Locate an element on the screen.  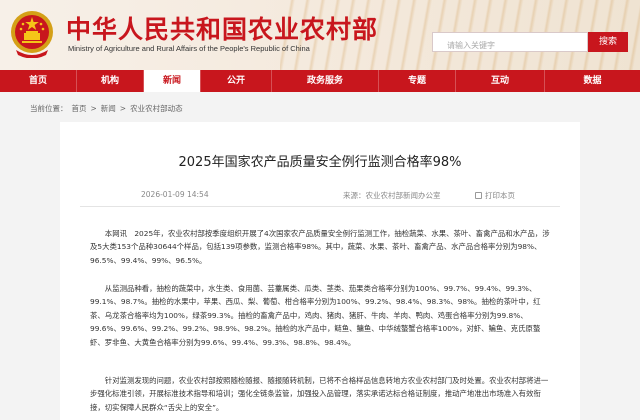
source-name: 农业农村部新闻办公室 is located at coordinates (403, 195).